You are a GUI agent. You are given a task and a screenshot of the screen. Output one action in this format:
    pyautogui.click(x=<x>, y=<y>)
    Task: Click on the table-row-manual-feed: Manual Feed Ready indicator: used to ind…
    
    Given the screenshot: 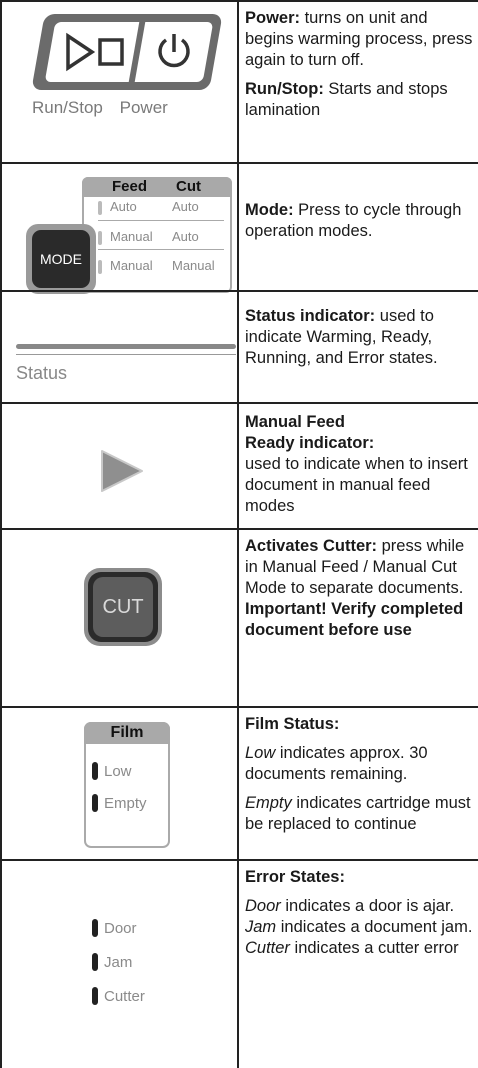 What is the action you would take?
    pyautogui.click(x=239, y=465)
    